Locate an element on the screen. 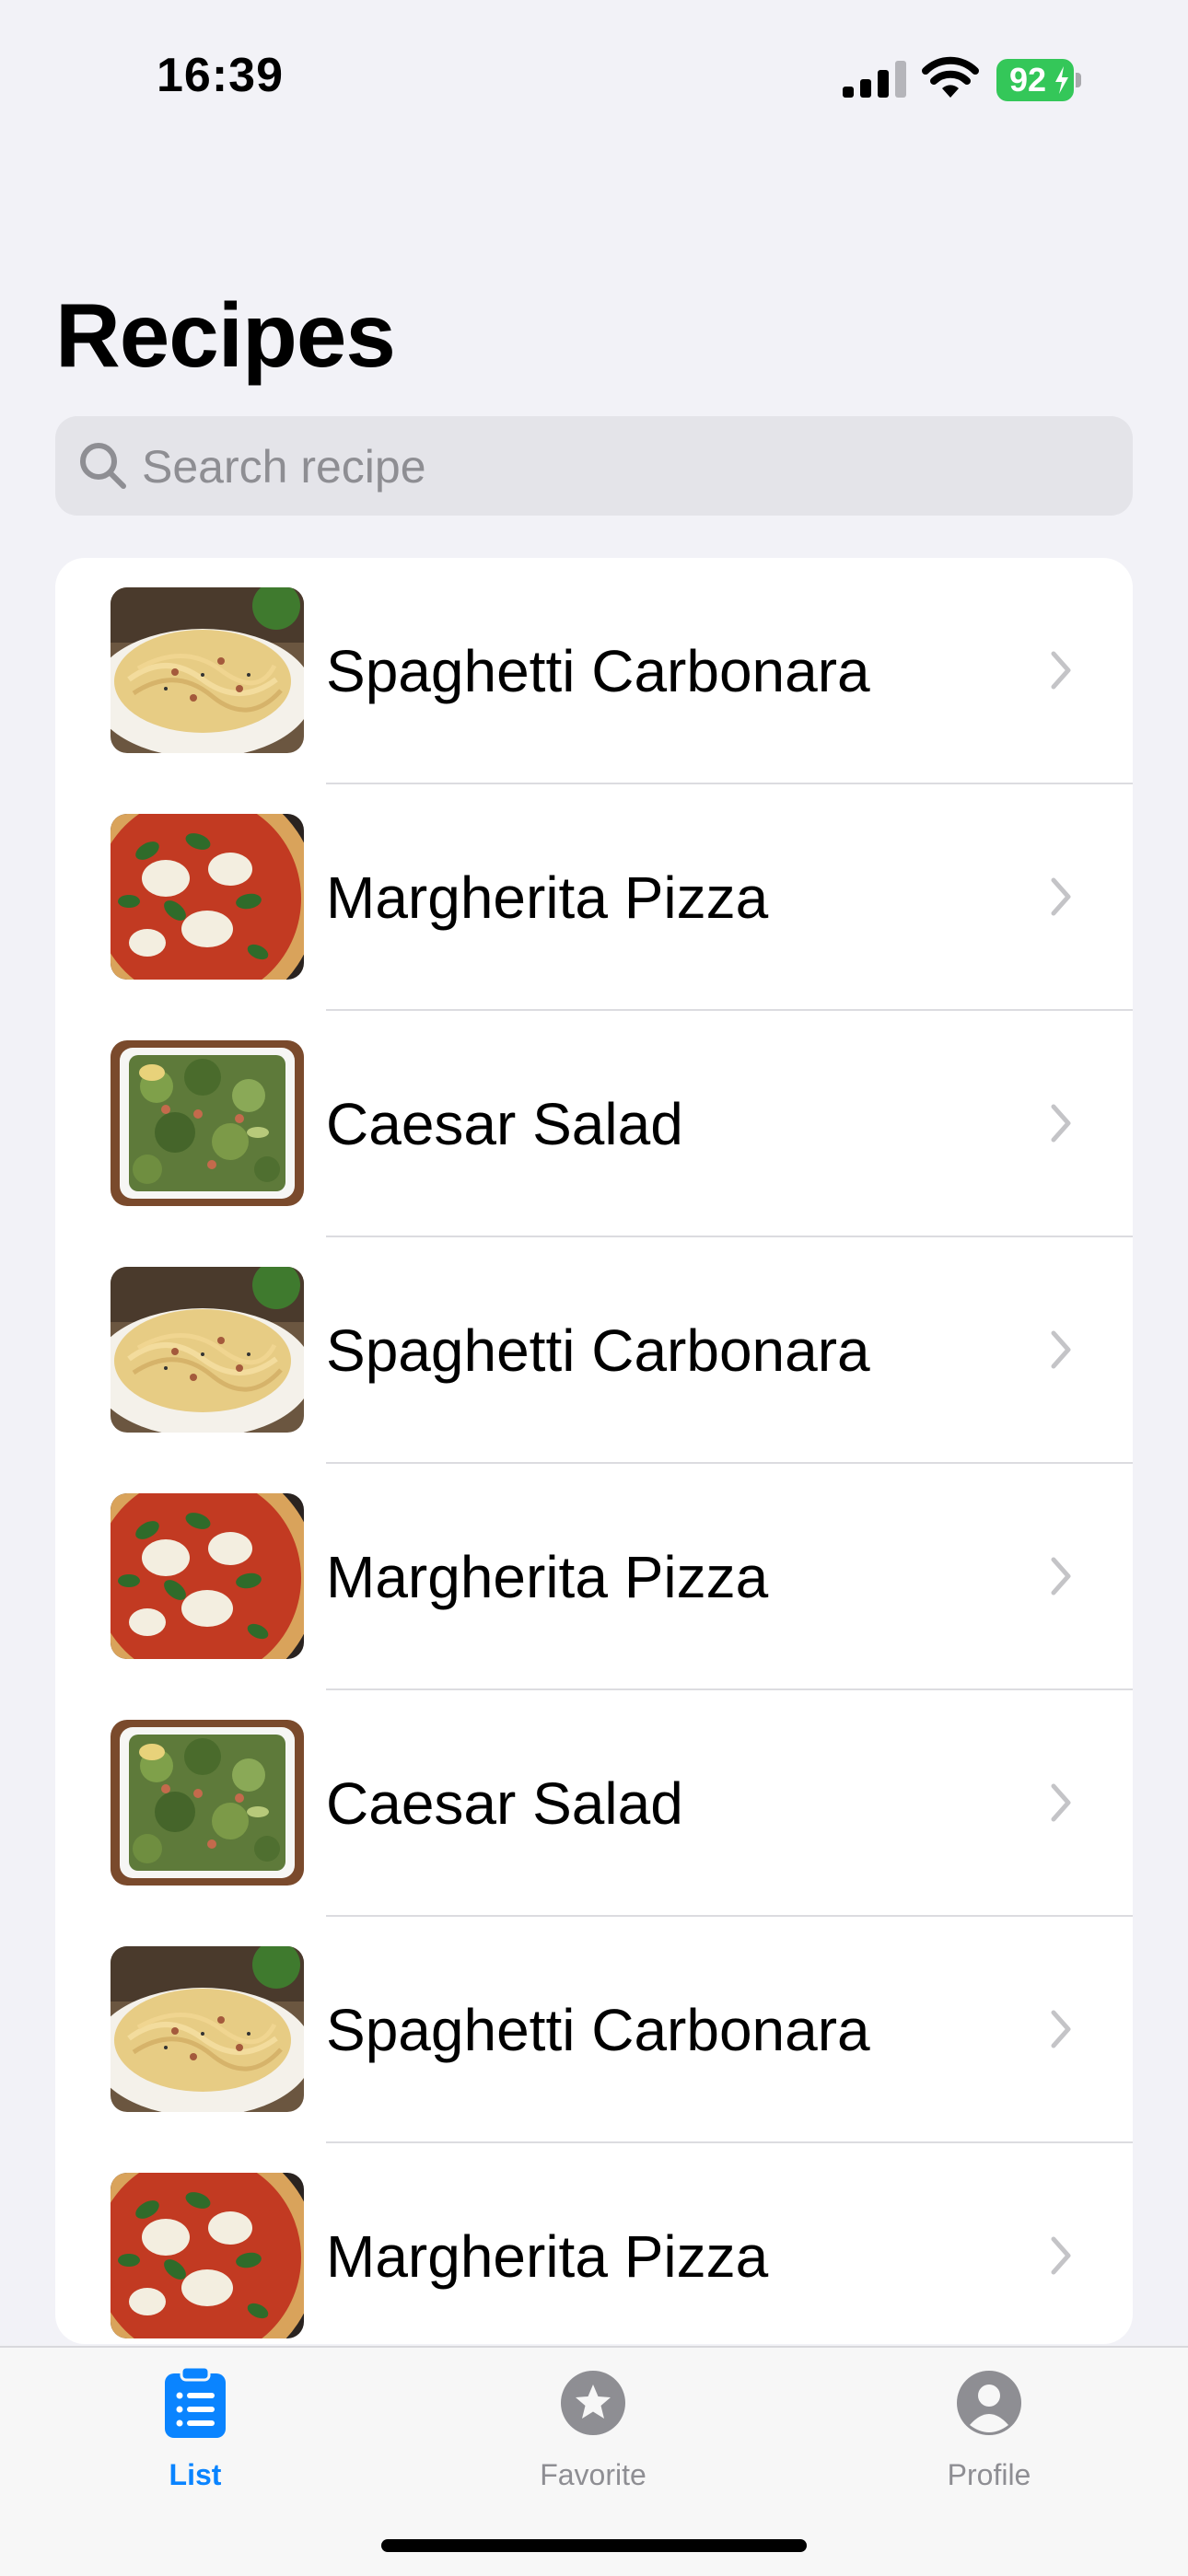 This screenshot has width=1188, height=2576. tab-profile: Profile is located at coordinates (989, 2435).